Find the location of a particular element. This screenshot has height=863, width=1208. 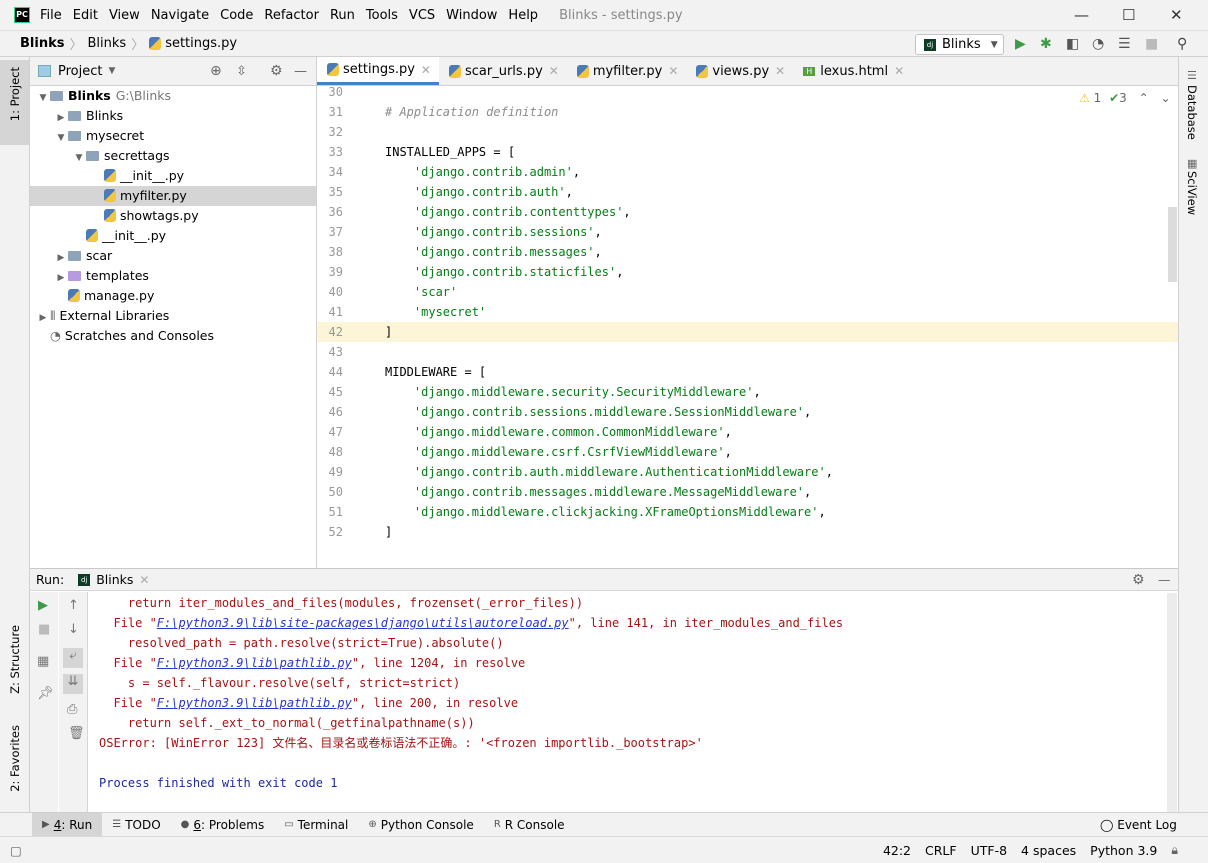

project-tool-tab: 1: Project is located at coordinates (15, 94).